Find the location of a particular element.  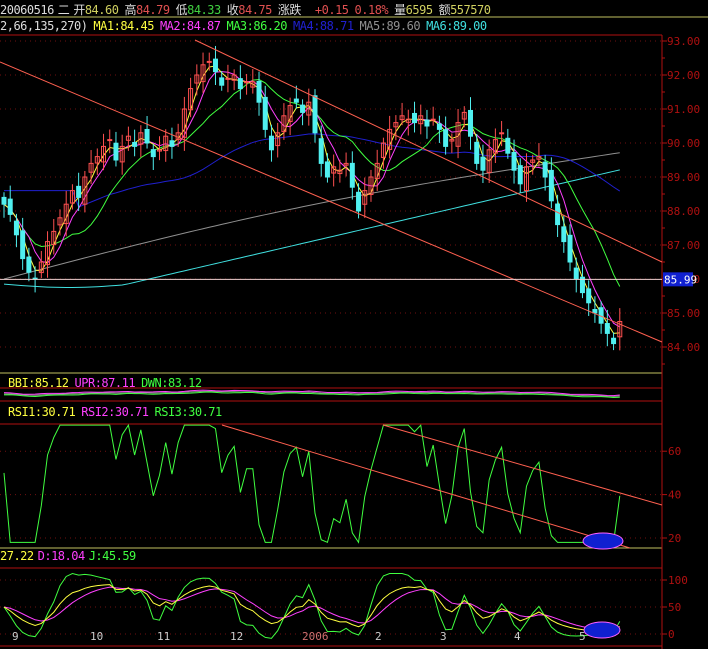

kdj-tick-label: 100 is located at coordinates (678, 580).